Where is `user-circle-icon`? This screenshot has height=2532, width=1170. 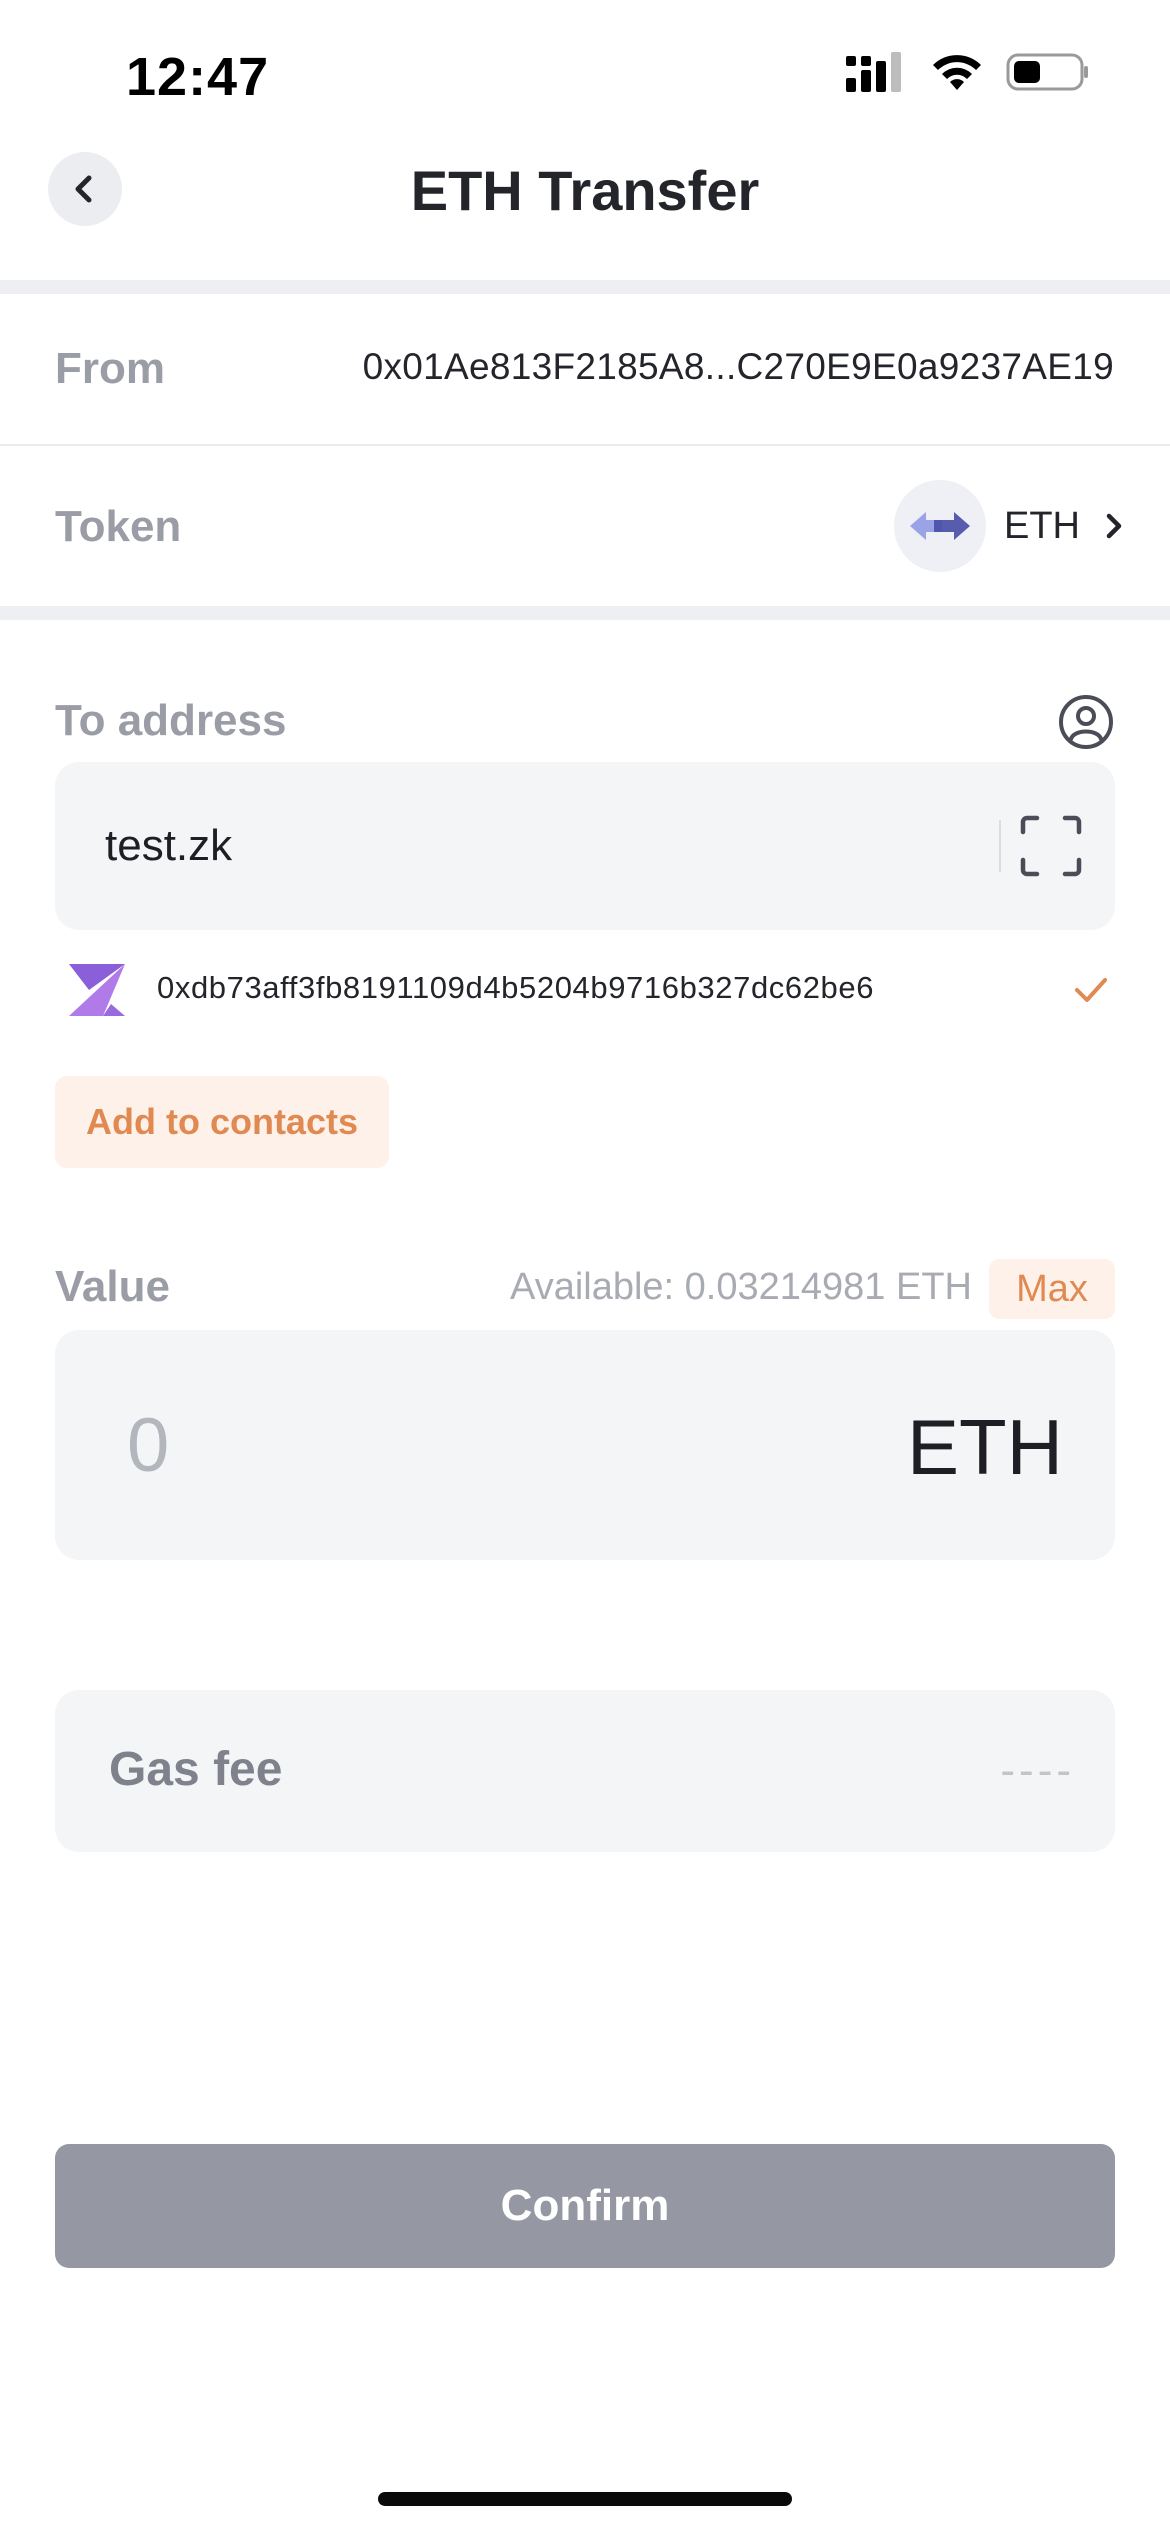
user-circle-icon is located at coordinates (1086, 722).